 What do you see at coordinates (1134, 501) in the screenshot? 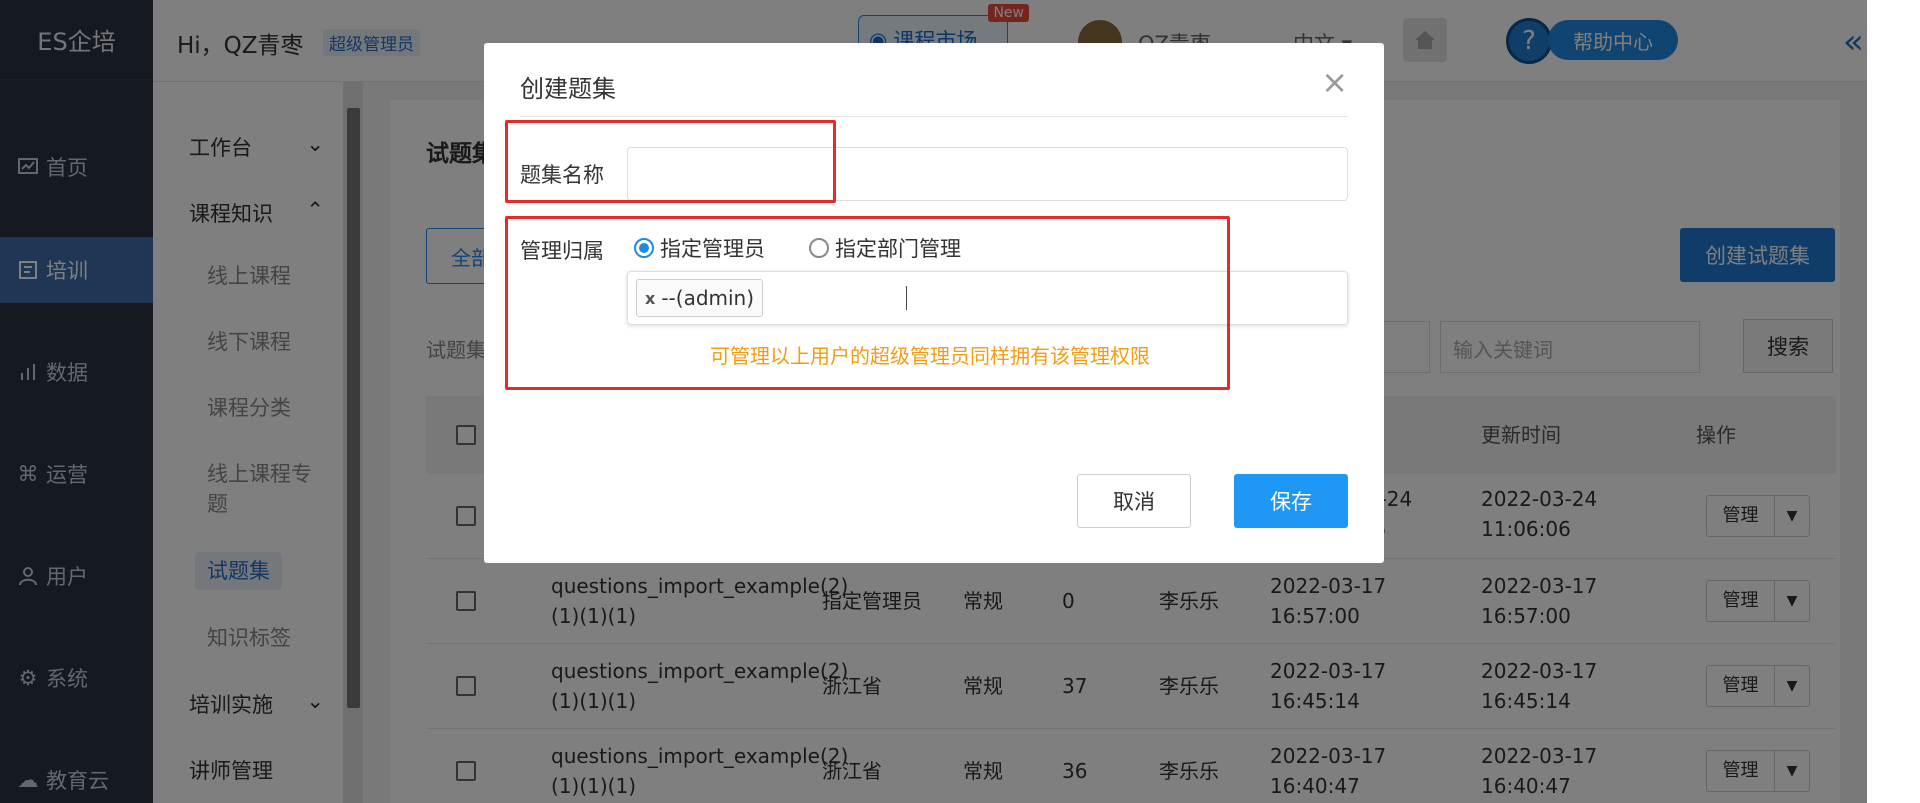
I see `cancel-button: 取消` at bounding box center [1134, 501].